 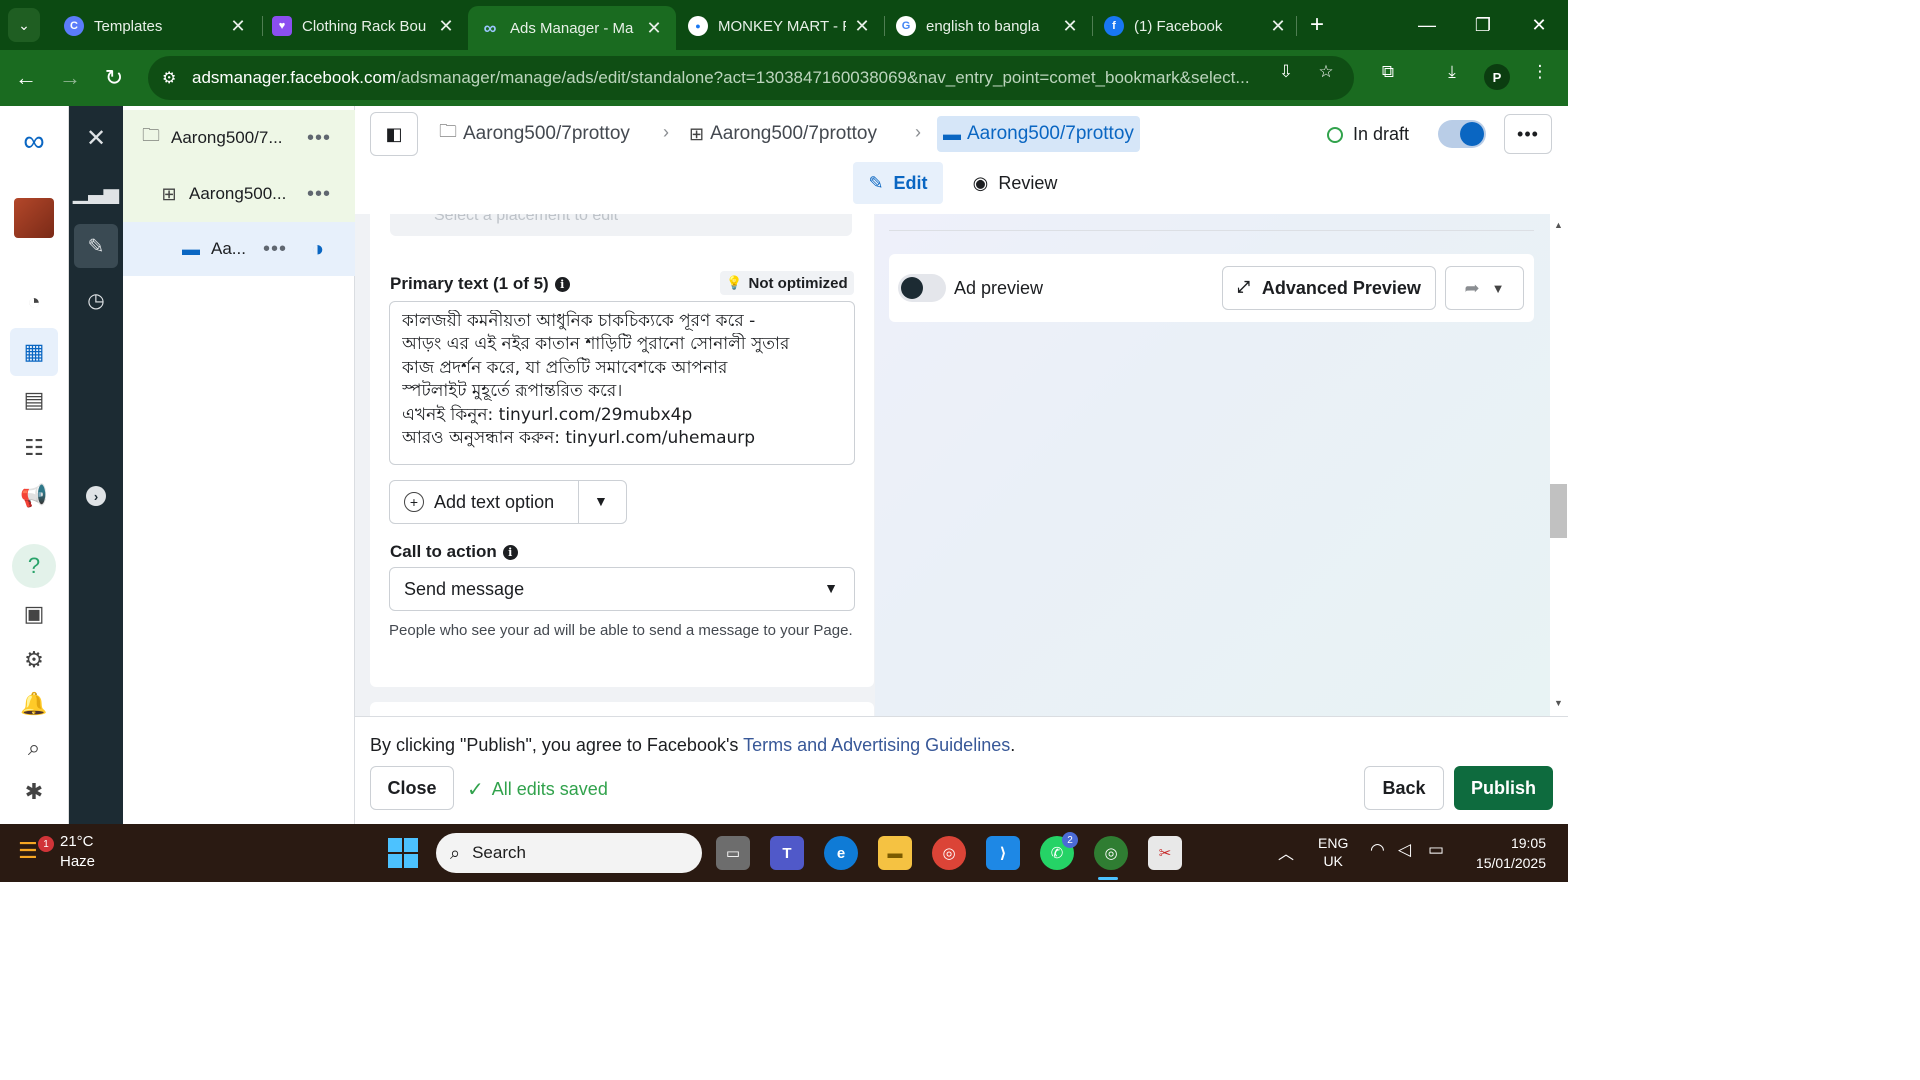 I want to click on snipping-tool-icon: ✂, so click(x=1165, y=853).